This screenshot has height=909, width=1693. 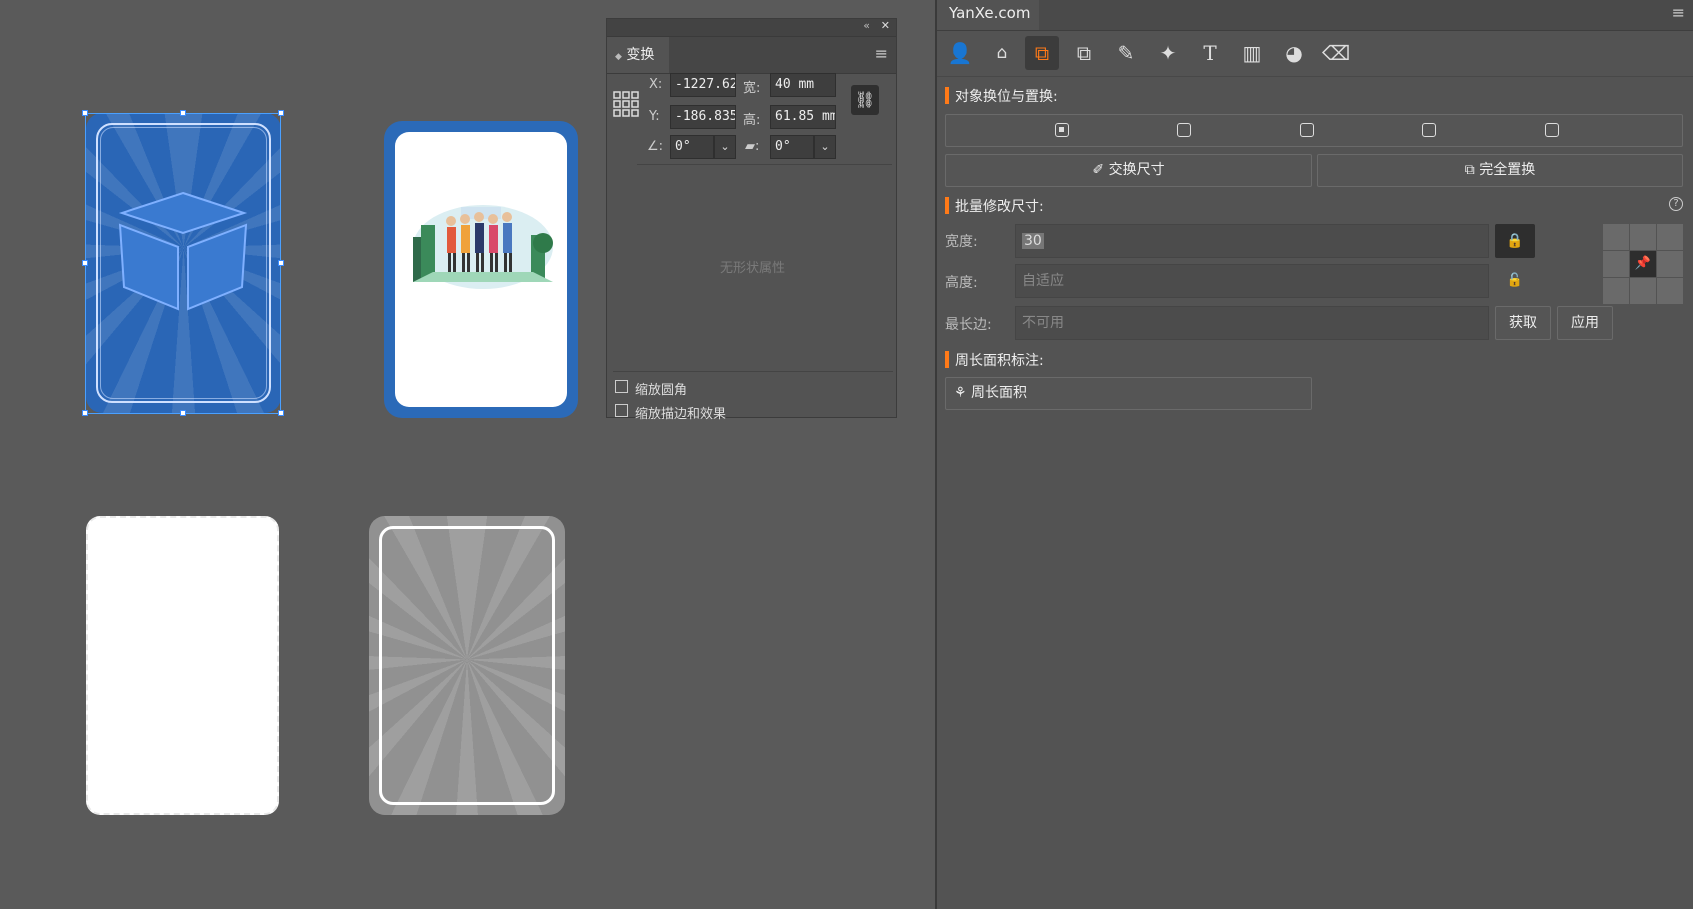 I want to click on card-inner-border, so click(x=467, y=665).